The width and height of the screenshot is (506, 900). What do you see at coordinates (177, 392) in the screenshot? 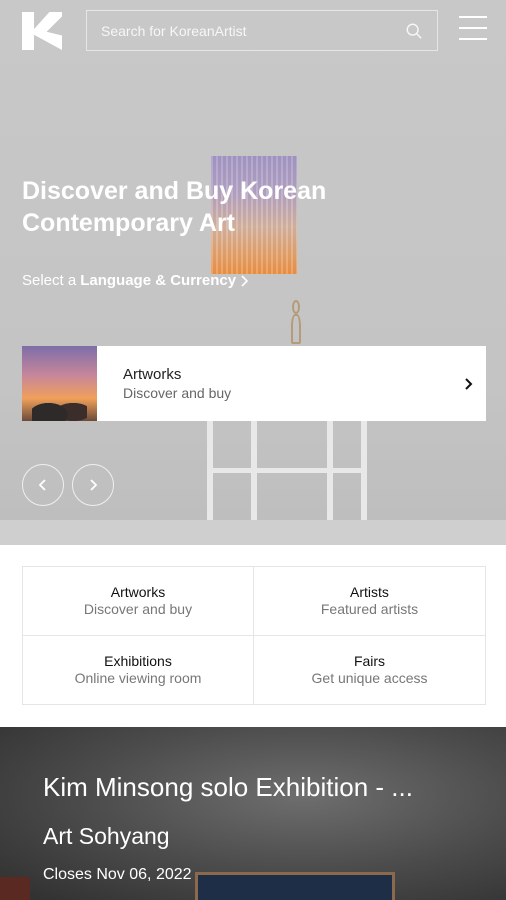
I see `feature-card-subtitle: Discover and buy` at bounding box center [177, 392].